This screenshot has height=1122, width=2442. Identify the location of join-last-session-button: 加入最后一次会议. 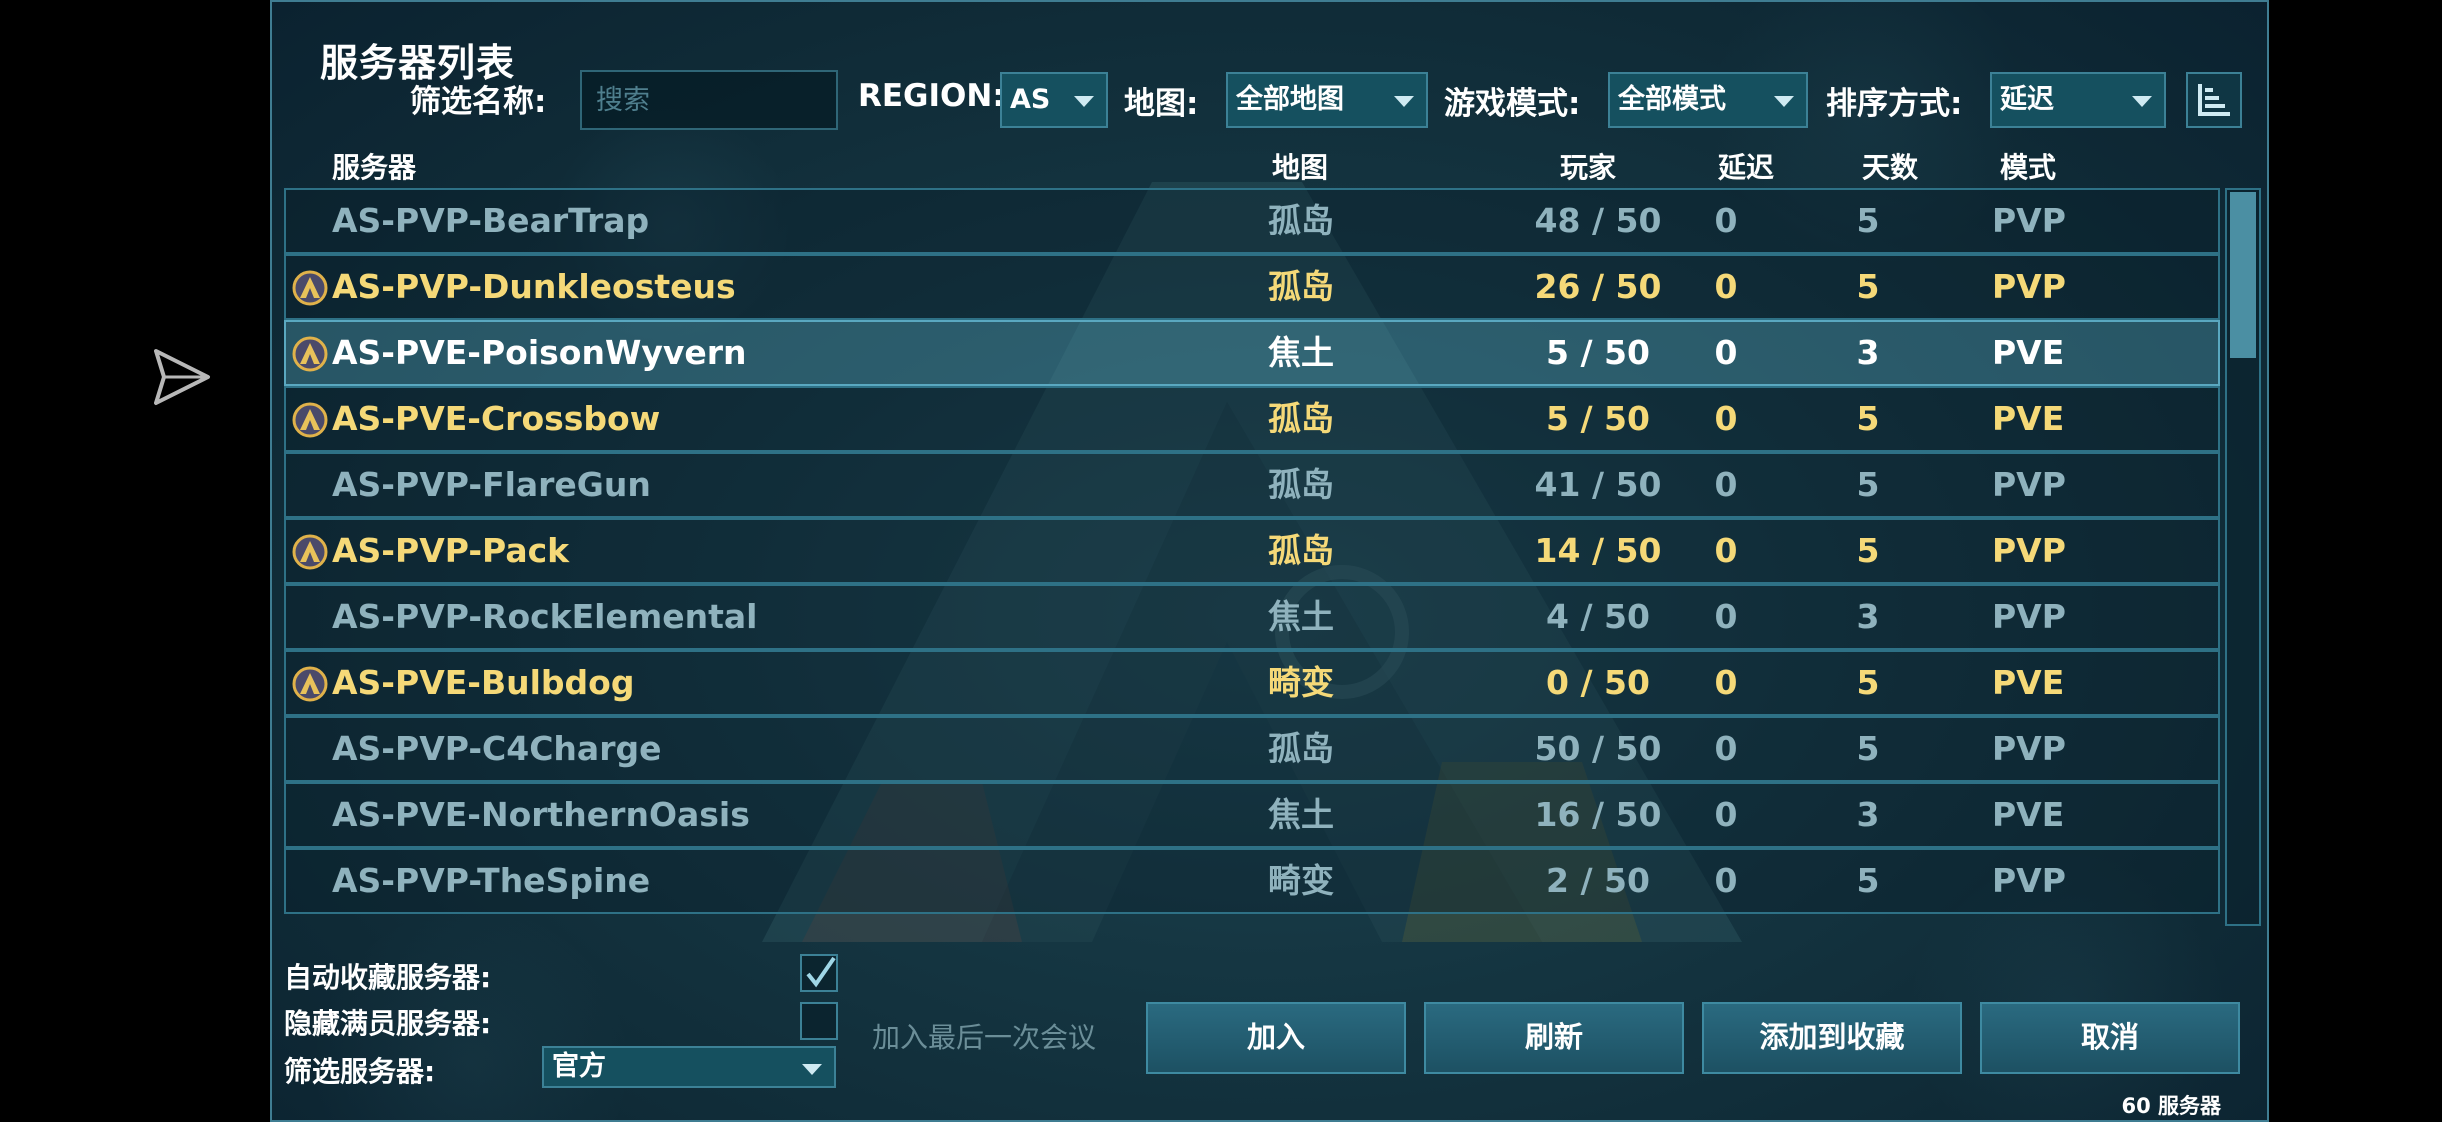
(984, 1036).